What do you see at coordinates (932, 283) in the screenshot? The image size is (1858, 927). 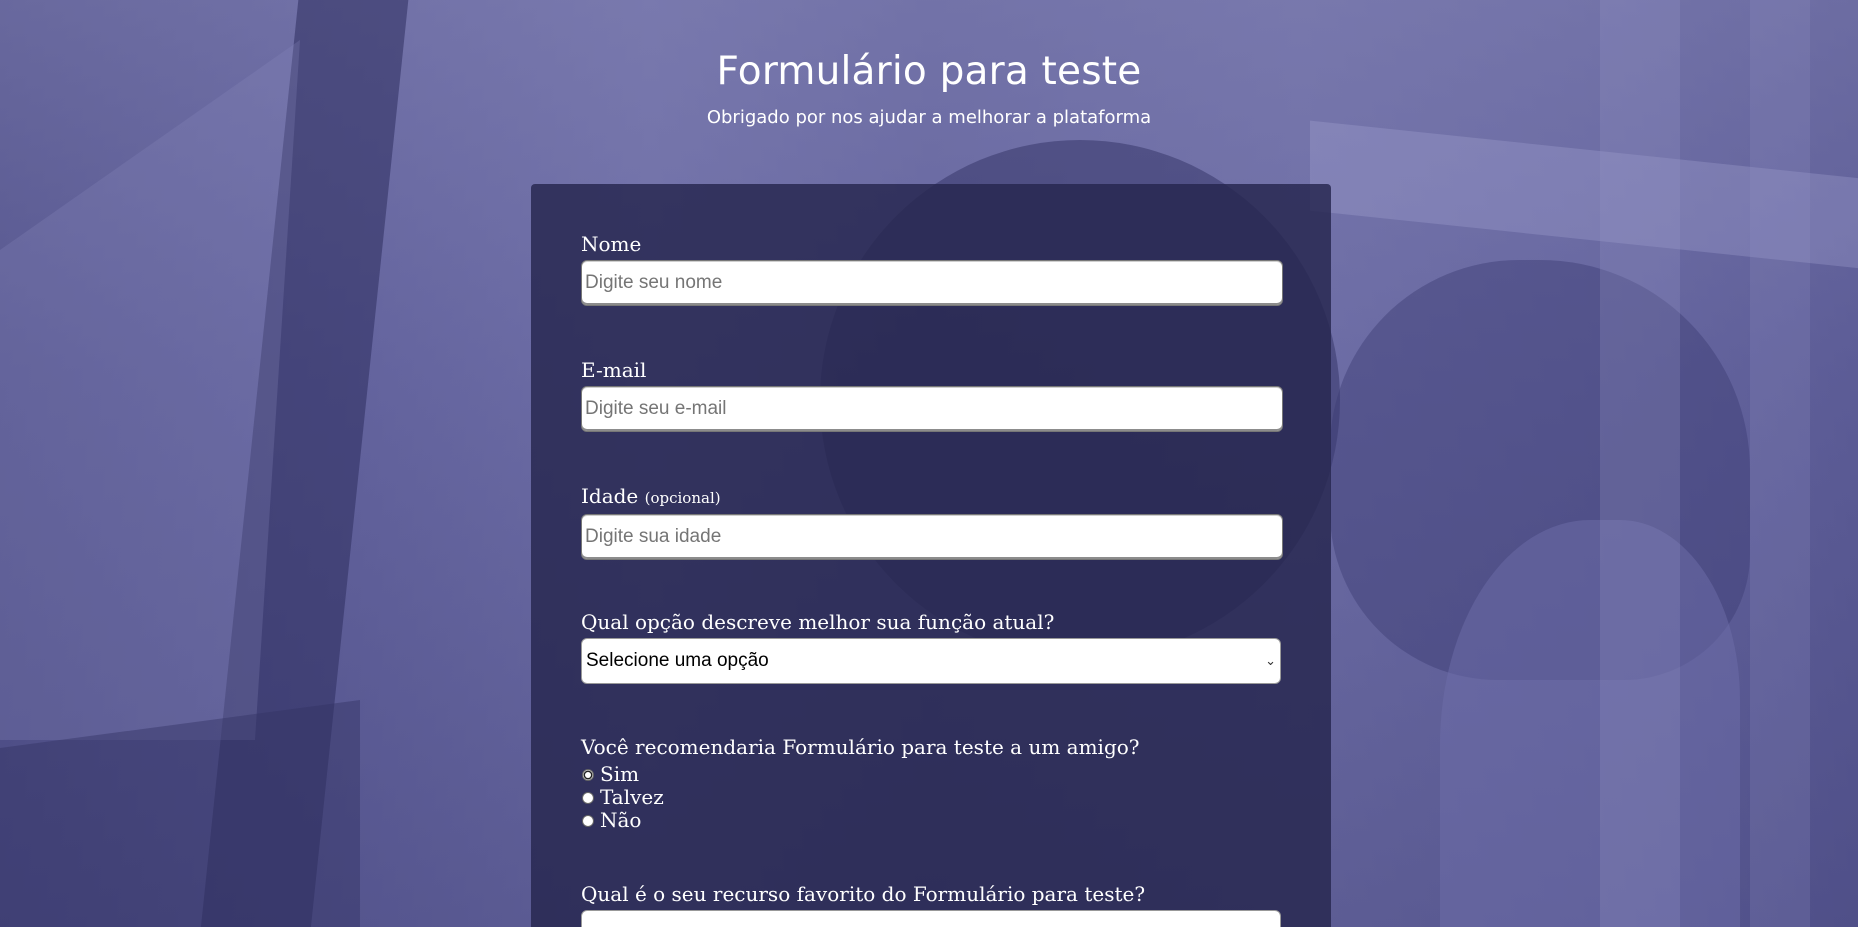 I see `name-input` at bounding box center [932, 283].